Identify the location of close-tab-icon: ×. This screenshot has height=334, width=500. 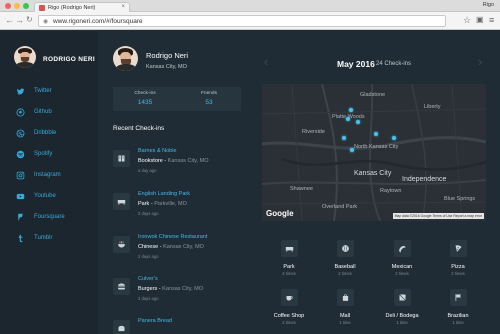
(123, 7).